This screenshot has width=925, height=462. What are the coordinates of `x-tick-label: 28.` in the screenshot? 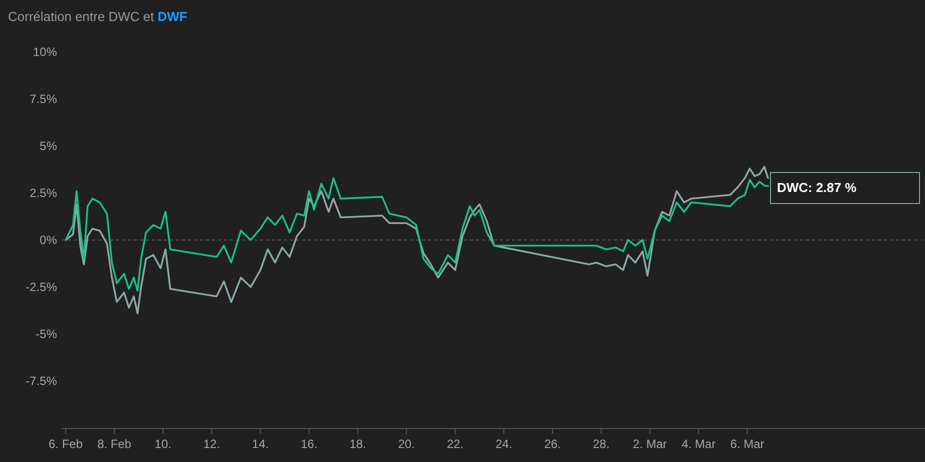 It's located at (601, 444).